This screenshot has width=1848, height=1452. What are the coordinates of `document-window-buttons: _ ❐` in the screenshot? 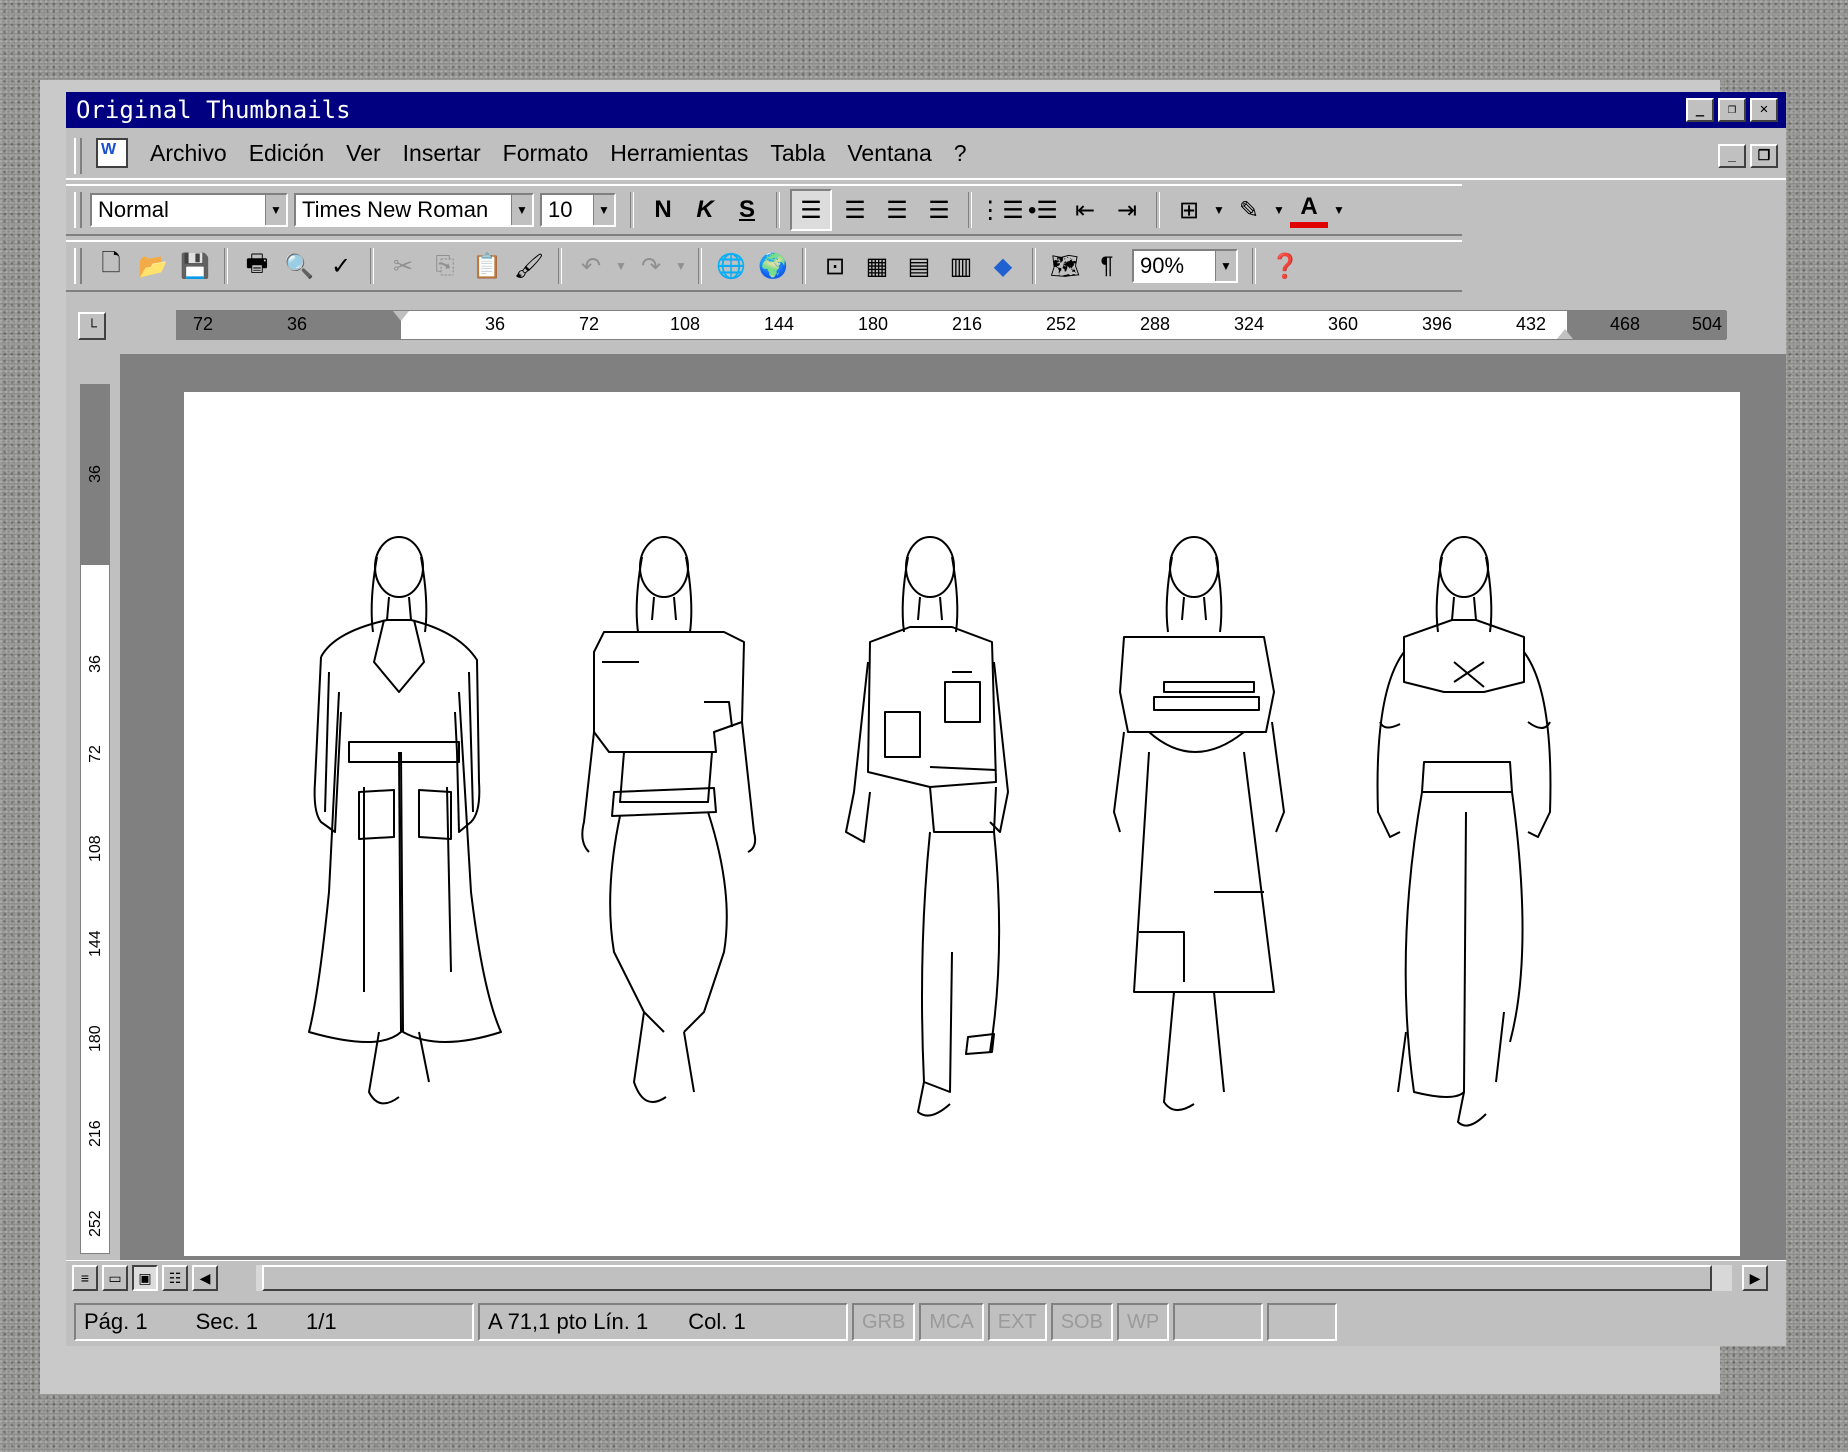 It's located at (1748, 156).